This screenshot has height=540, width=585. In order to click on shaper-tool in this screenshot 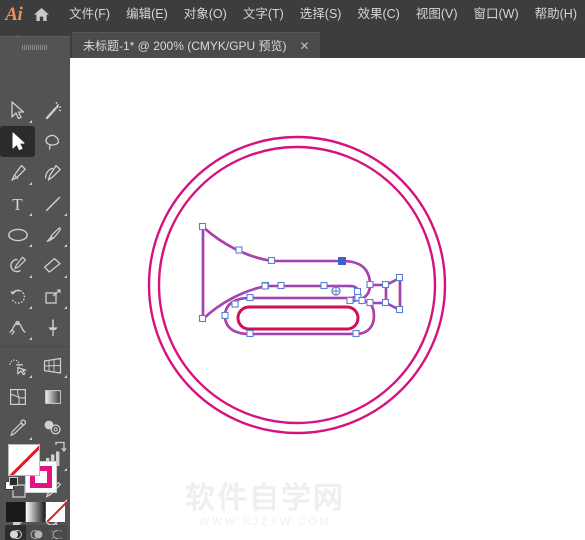, I will do `click(17, 265)`.